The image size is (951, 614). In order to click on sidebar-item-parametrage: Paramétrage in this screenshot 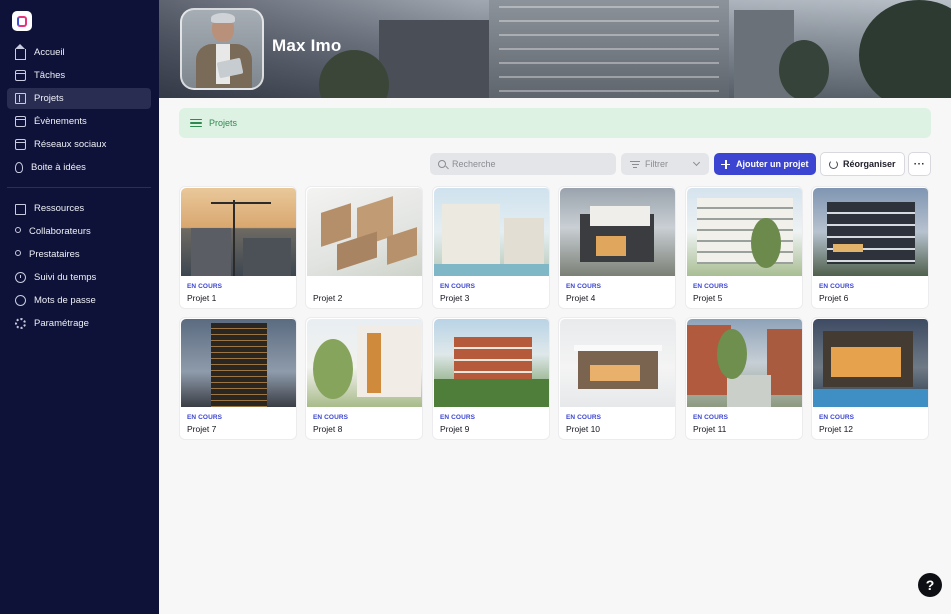, I will do `click(79, 323)`.